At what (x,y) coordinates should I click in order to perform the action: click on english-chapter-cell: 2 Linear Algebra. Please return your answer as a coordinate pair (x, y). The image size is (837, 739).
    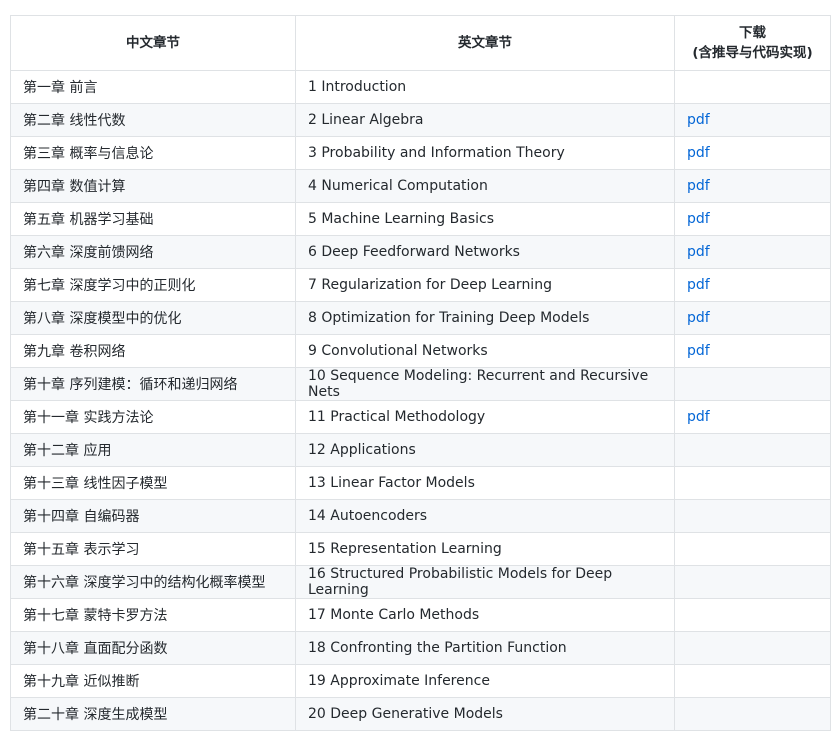
    Looking at the image, I should click on (485, 120).